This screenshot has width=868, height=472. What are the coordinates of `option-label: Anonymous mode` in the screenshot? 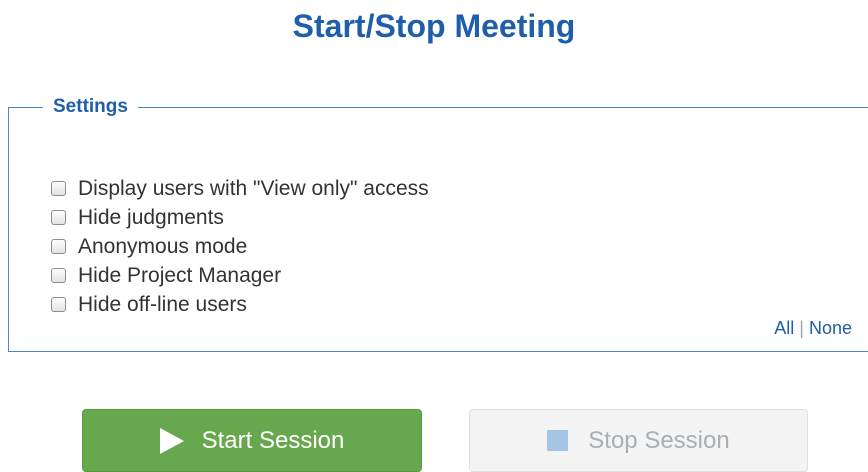 It's located at (163, 246).